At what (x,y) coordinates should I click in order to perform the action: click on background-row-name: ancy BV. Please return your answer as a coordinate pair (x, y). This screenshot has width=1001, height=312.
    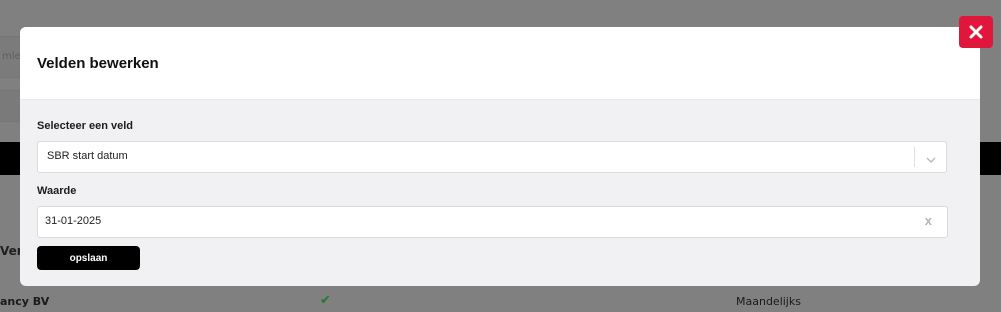
    Looking at the image, I should click on (25, 301).